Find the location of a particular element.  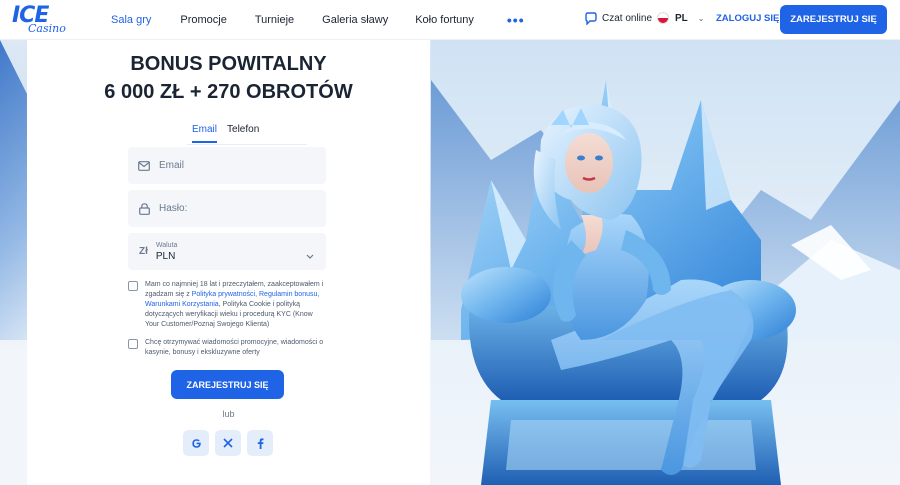

facebook-icon is located at coordinates (260, 443).